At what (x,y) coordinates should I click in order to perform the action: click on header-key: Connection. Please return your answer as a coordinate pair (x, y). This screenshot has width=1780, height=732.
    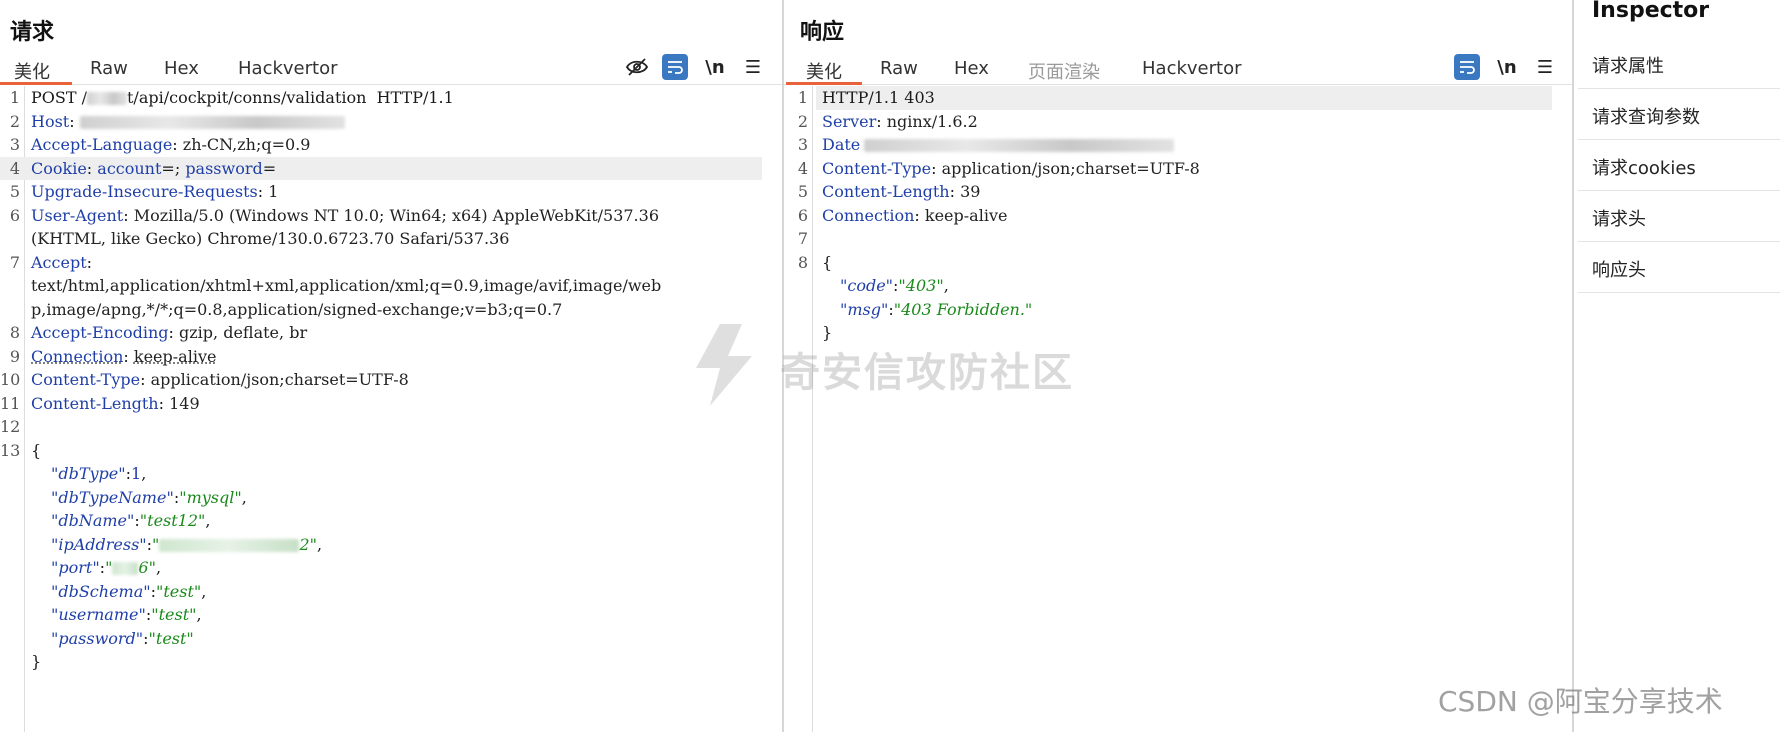
    Looking at the image, I should click on (77, 356).